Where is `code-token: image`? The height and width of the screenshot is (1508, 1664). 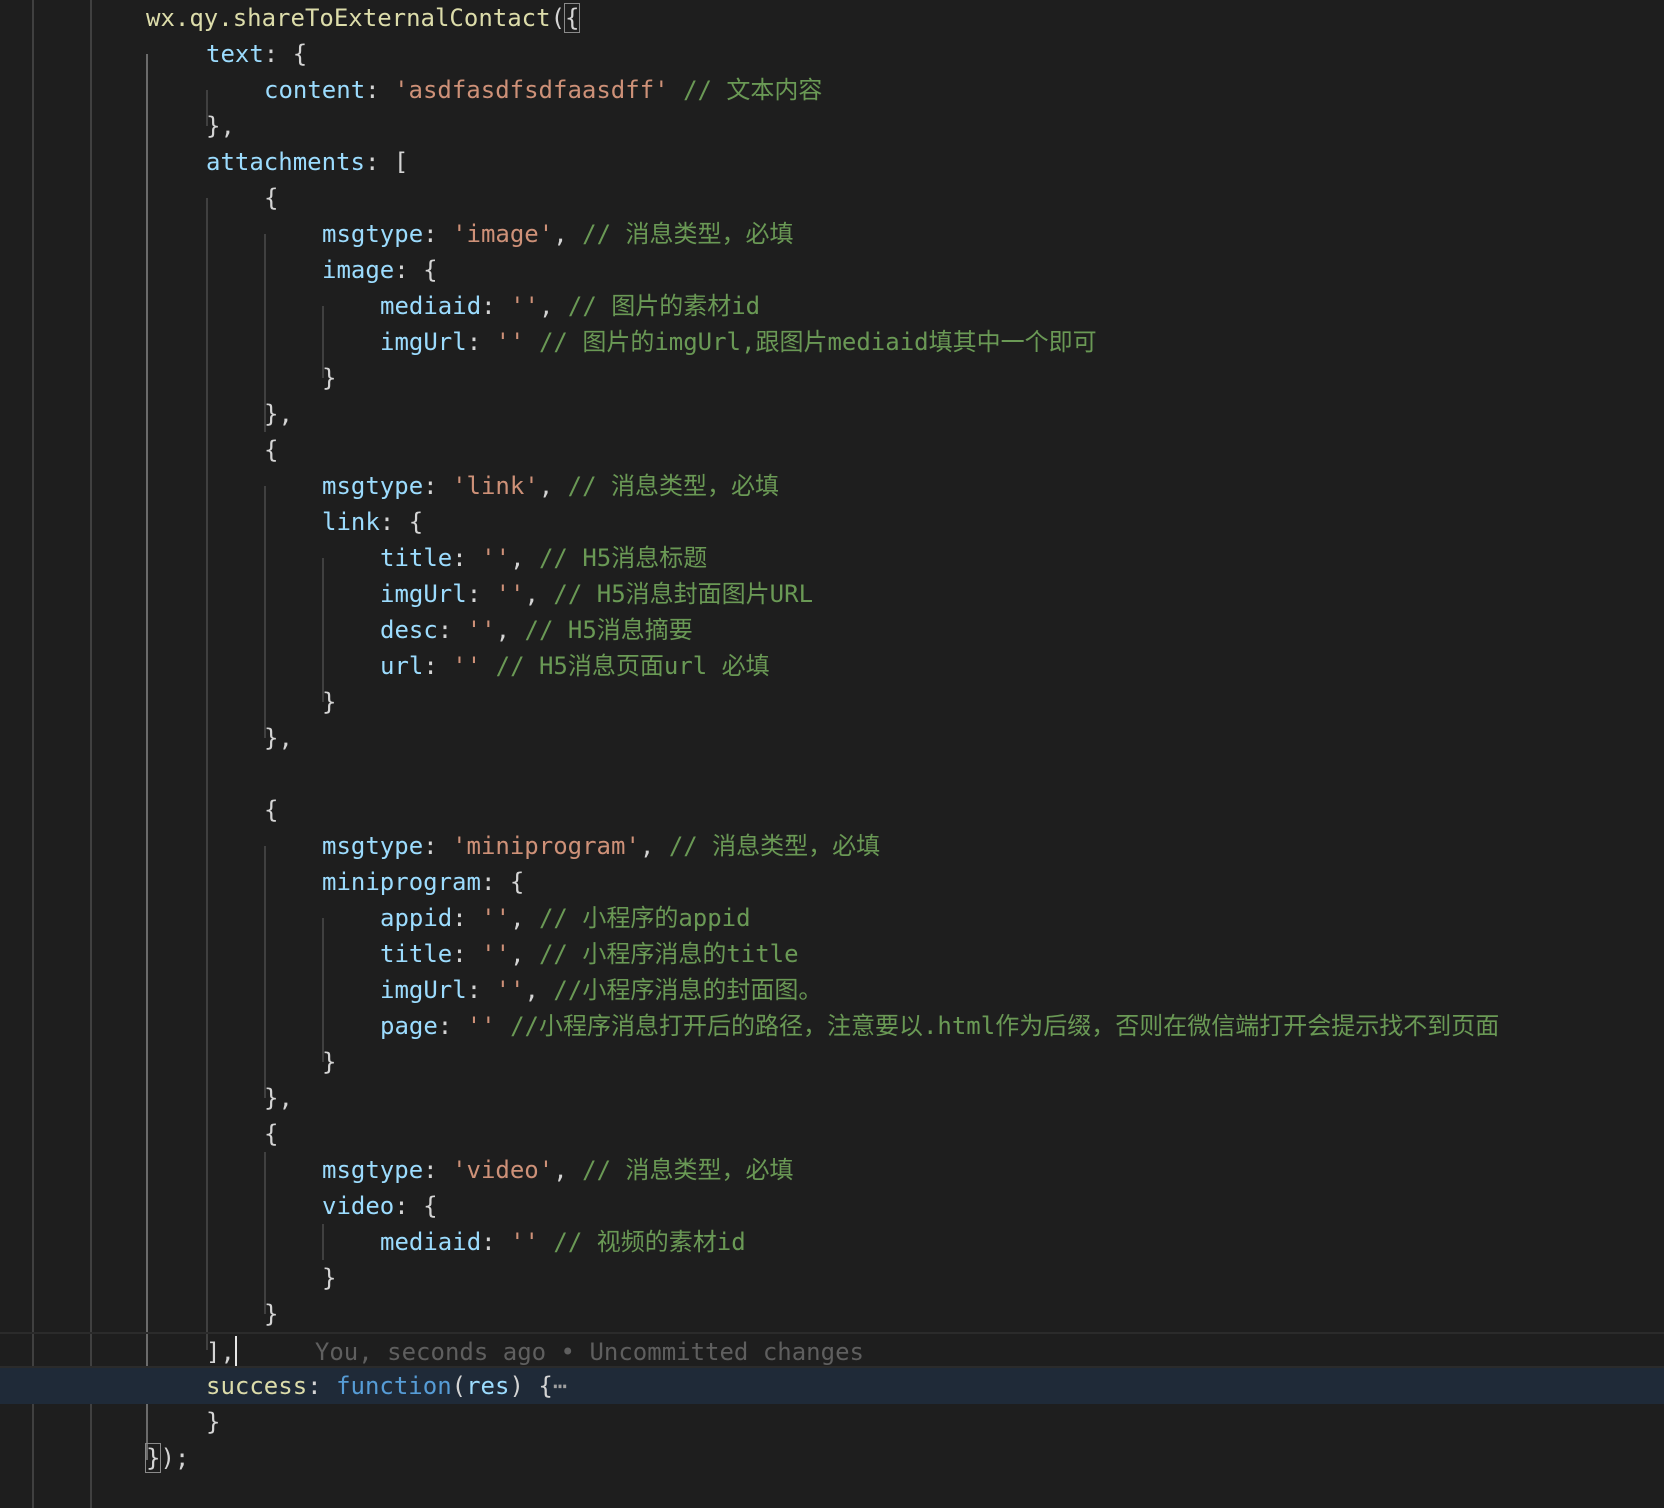 code-token: image is located at coordinates (358, 270).